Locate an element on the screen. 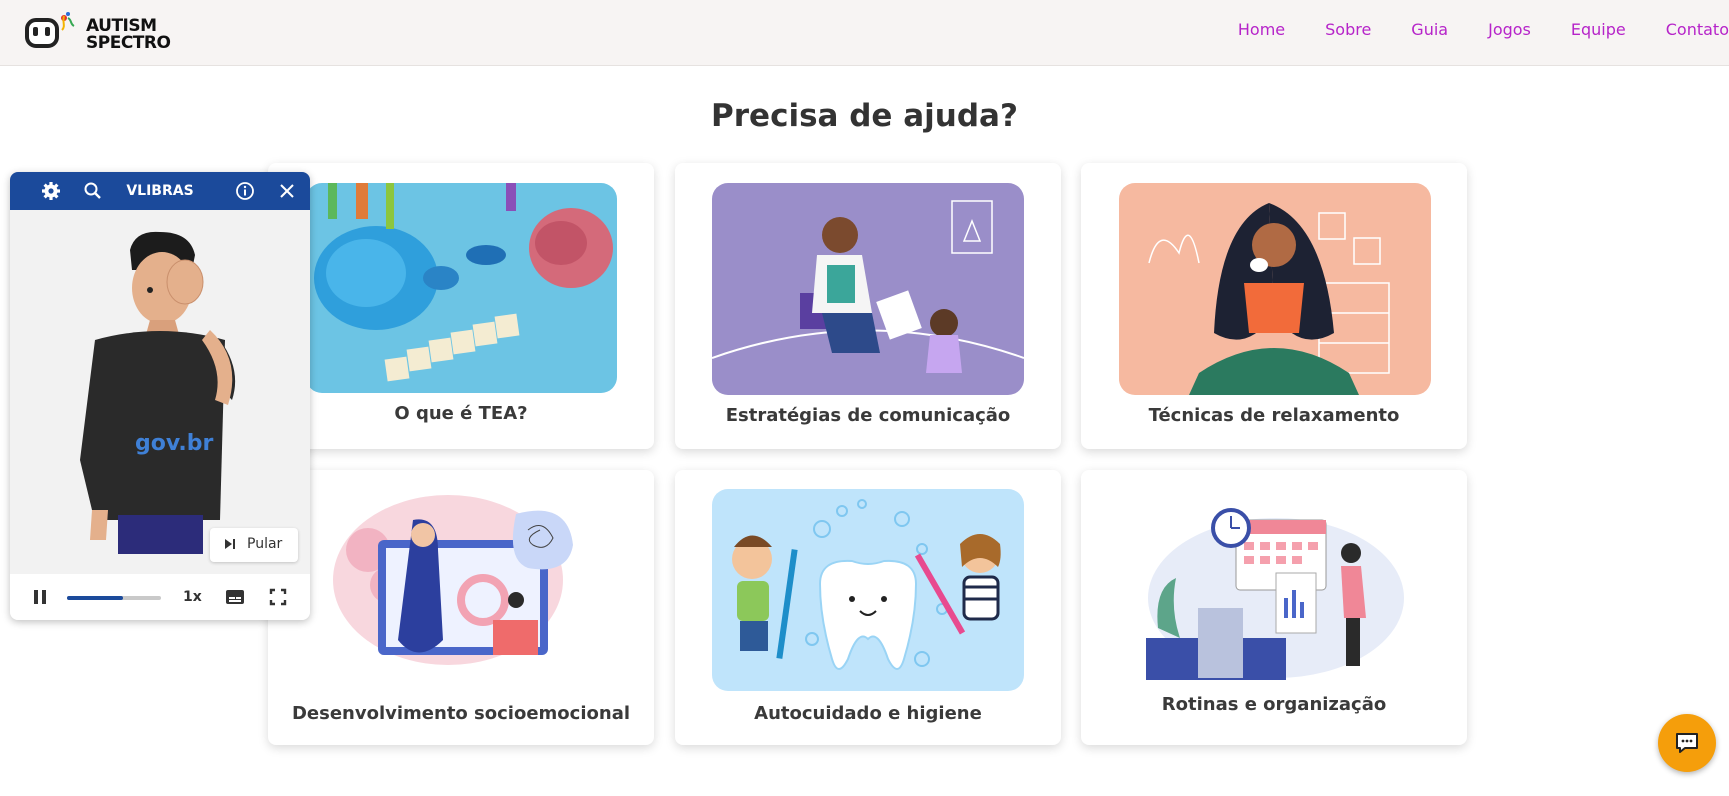 Image resolution: width=1729 pixels, height=796 pixels. vlibras-widget: VLIBRAS gov.br Pular 1x is located at coordinates (160, 396).